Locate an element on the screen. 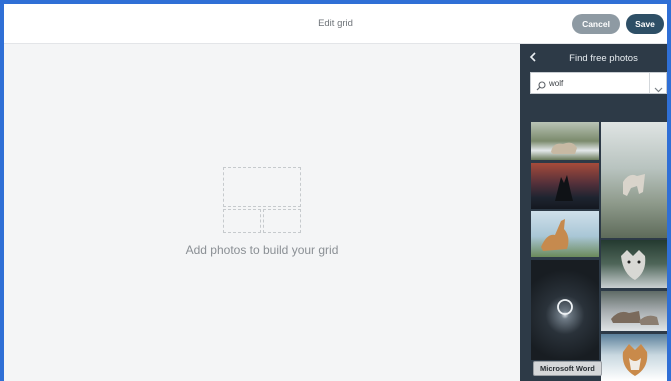 This screenshot has height=381, width=671. empty-grid-message: Add photos to build your grid is located at coordinates (262, 250).